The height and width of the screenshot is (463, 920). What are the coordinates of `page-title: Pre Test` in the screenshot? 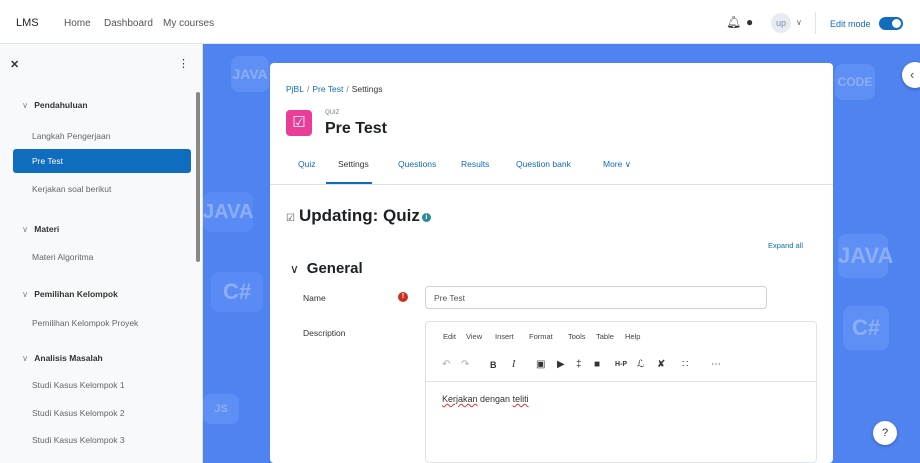 It's located at (356, 128).